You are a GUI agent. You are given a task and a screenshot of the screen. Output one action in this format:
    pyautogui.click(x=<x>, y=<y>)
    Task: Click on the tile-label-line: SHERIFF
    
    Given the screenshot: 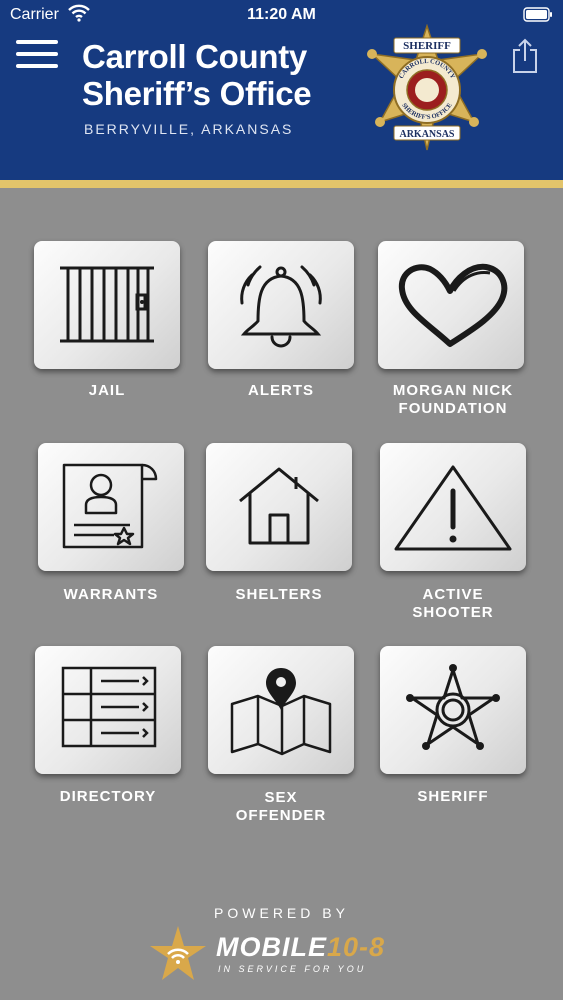 What is the action you would take?
    pyautogui.click(x=453, y=796)
    